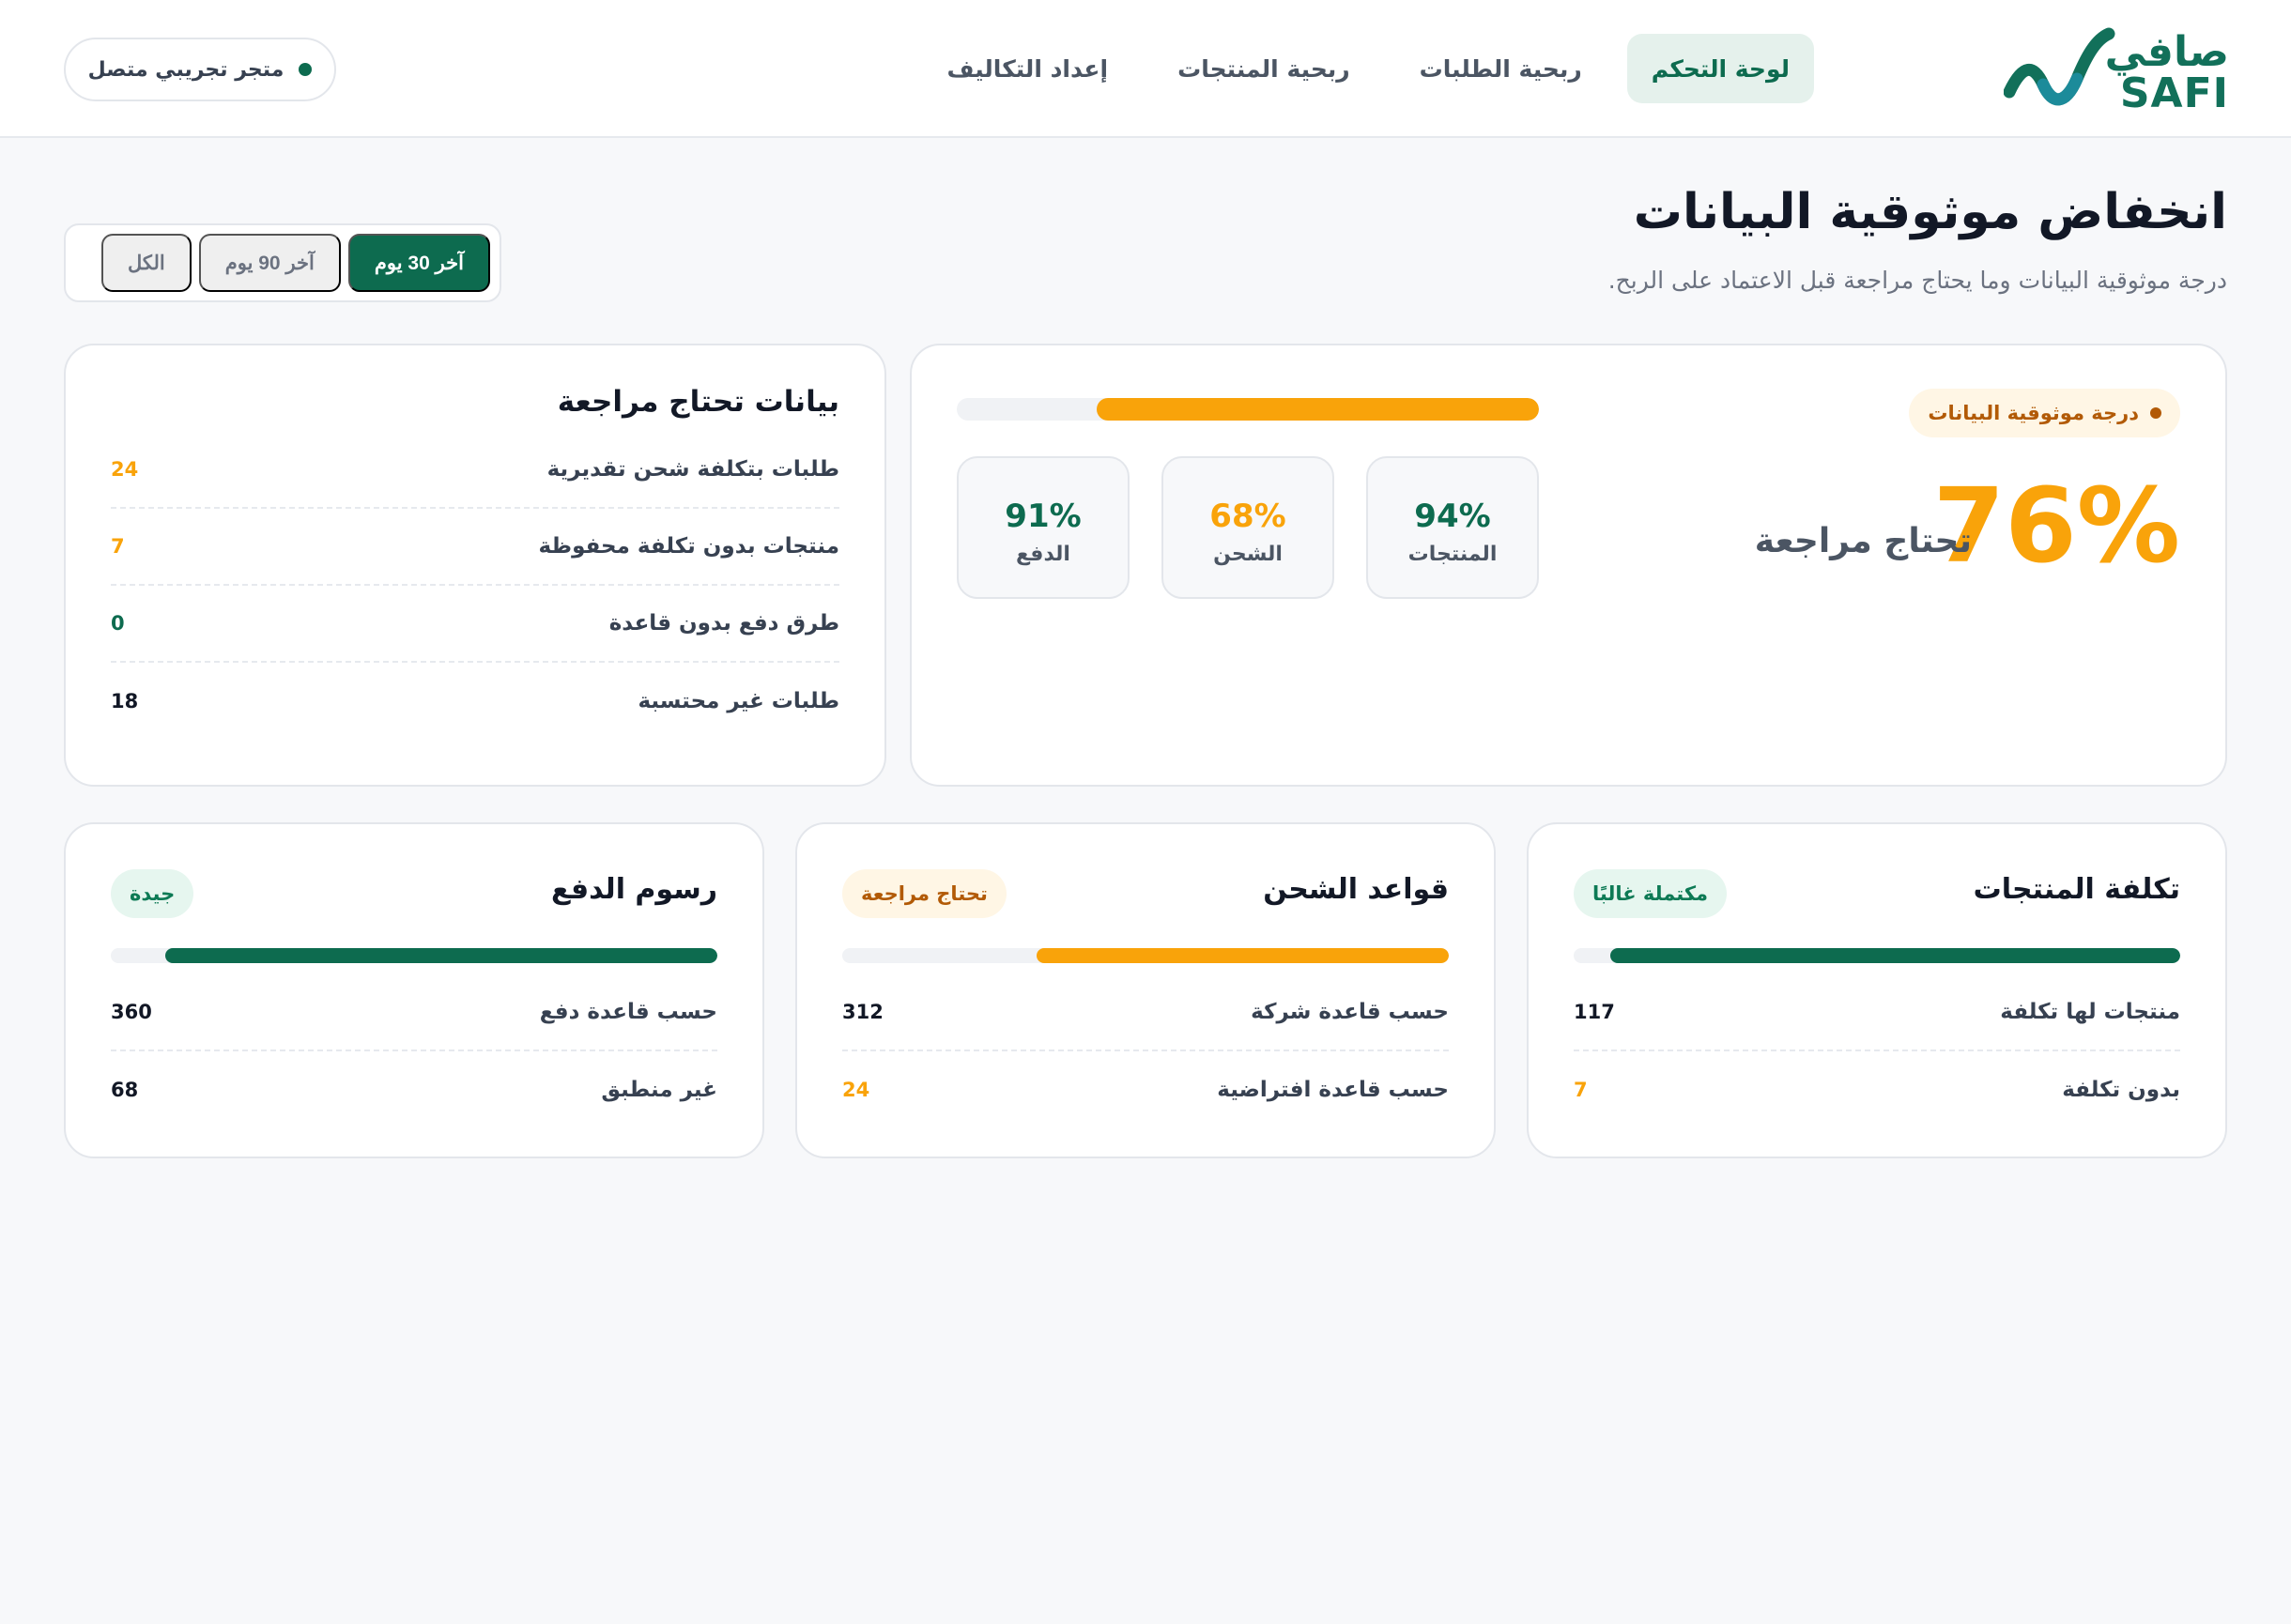 The width and height of the screenshot is (2291, 1624). I want to click on range-all: الكل, so click(146, 263).